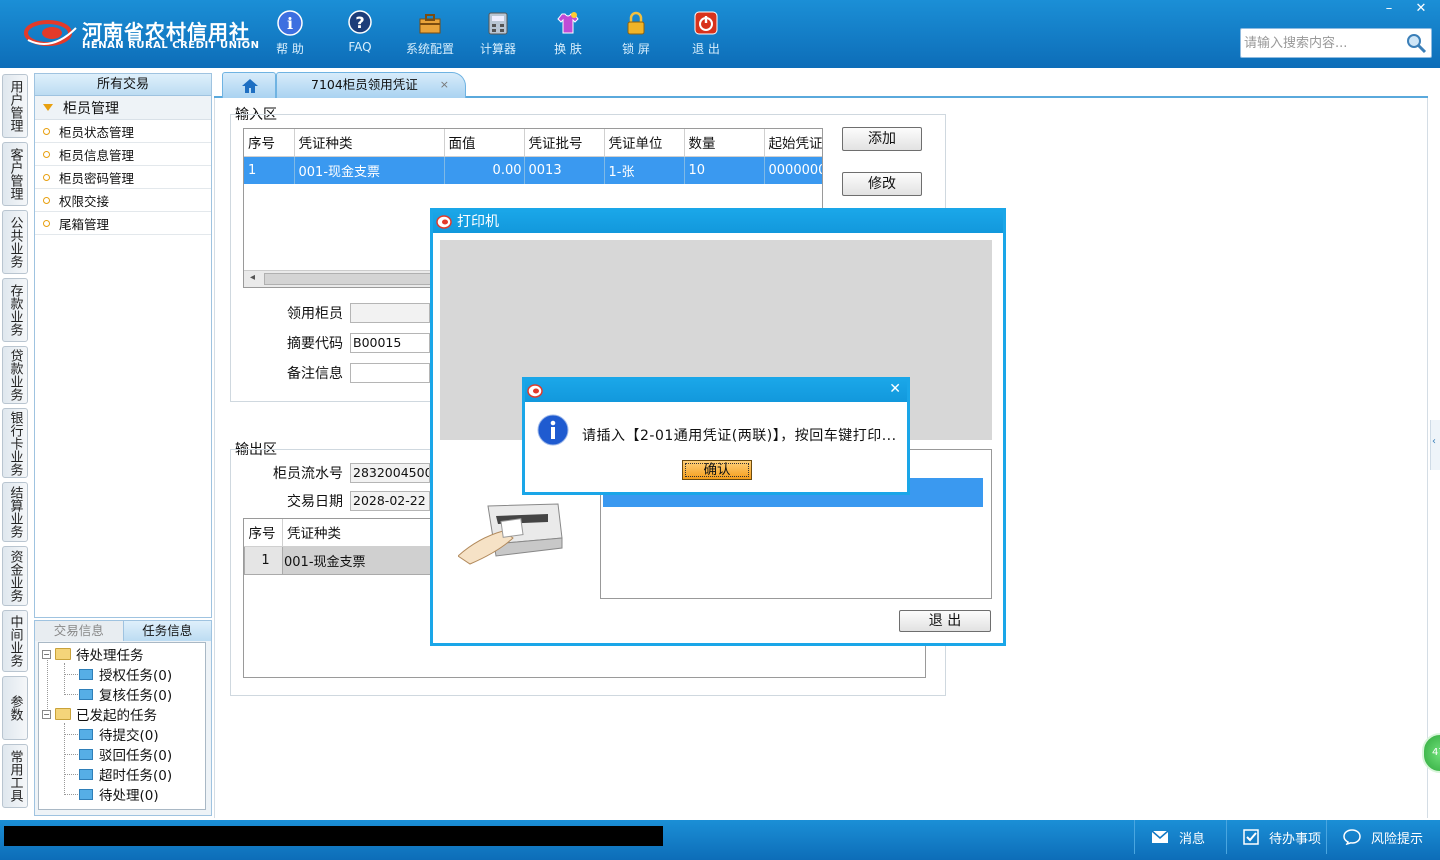 The image size is (1440, 860). I want to click on tab-transaction-info: 交易信息, so click(79, 631).